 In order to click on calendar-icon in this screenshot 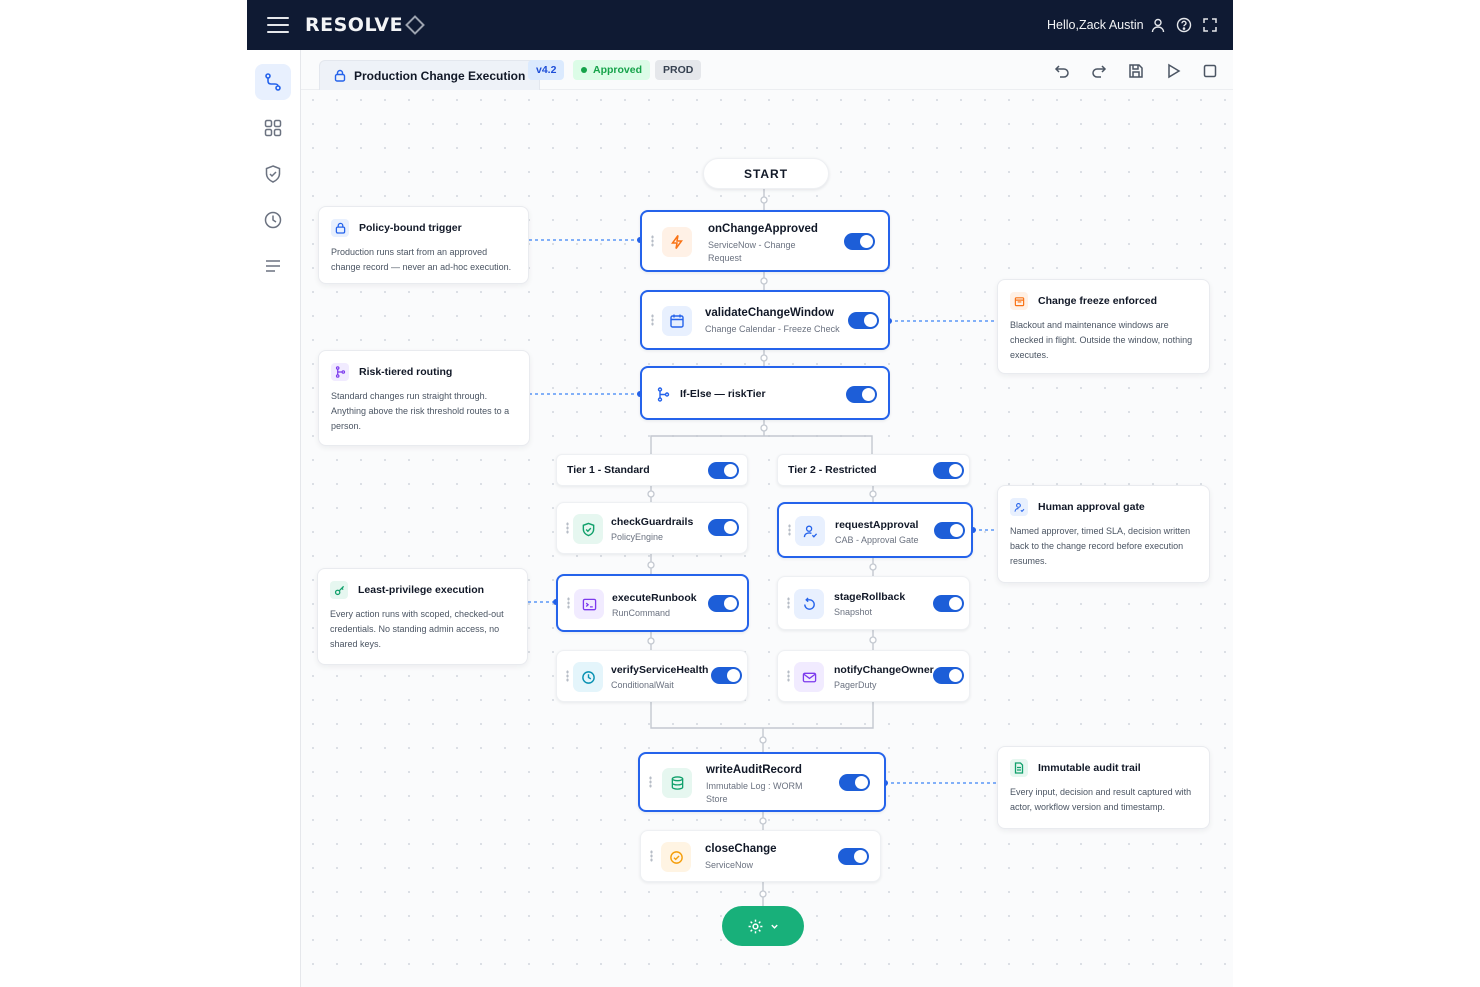, I will do `click(677, 321)`.